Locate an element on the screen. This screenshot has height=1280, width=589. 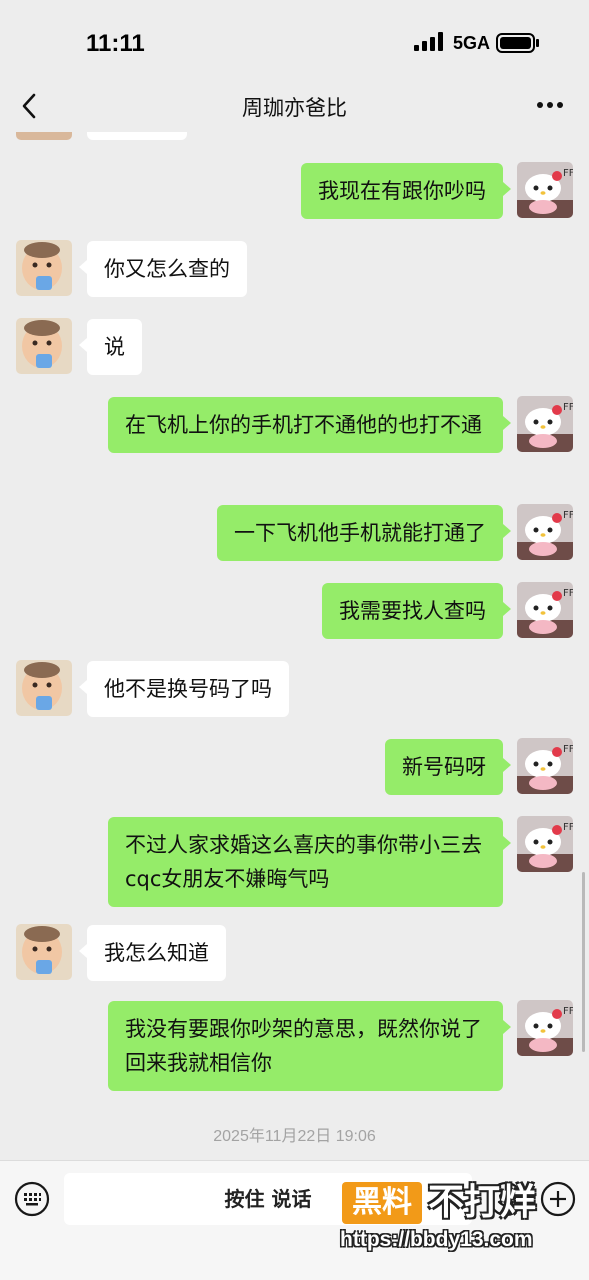
chat-title: 周珈亦爸比 is located at coordinates (294, 108).